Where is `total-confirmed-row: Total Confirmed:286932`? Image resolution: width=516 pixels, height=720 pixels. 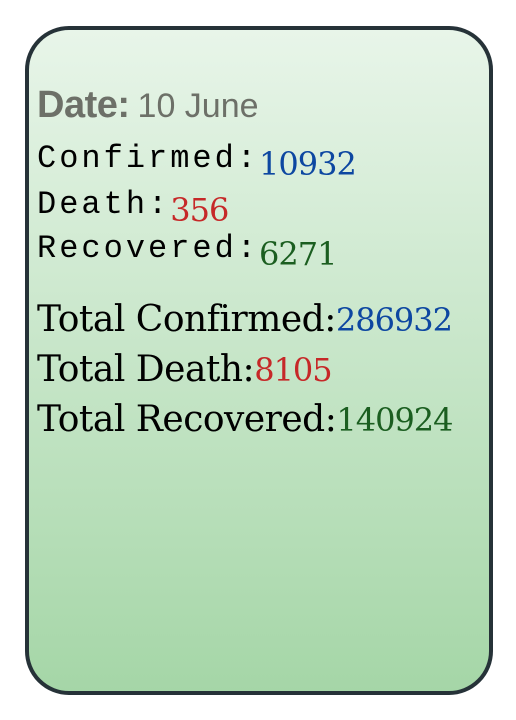
total-confirmed-row: Total Confirmed:286932 is located at coordinates (245, 319).